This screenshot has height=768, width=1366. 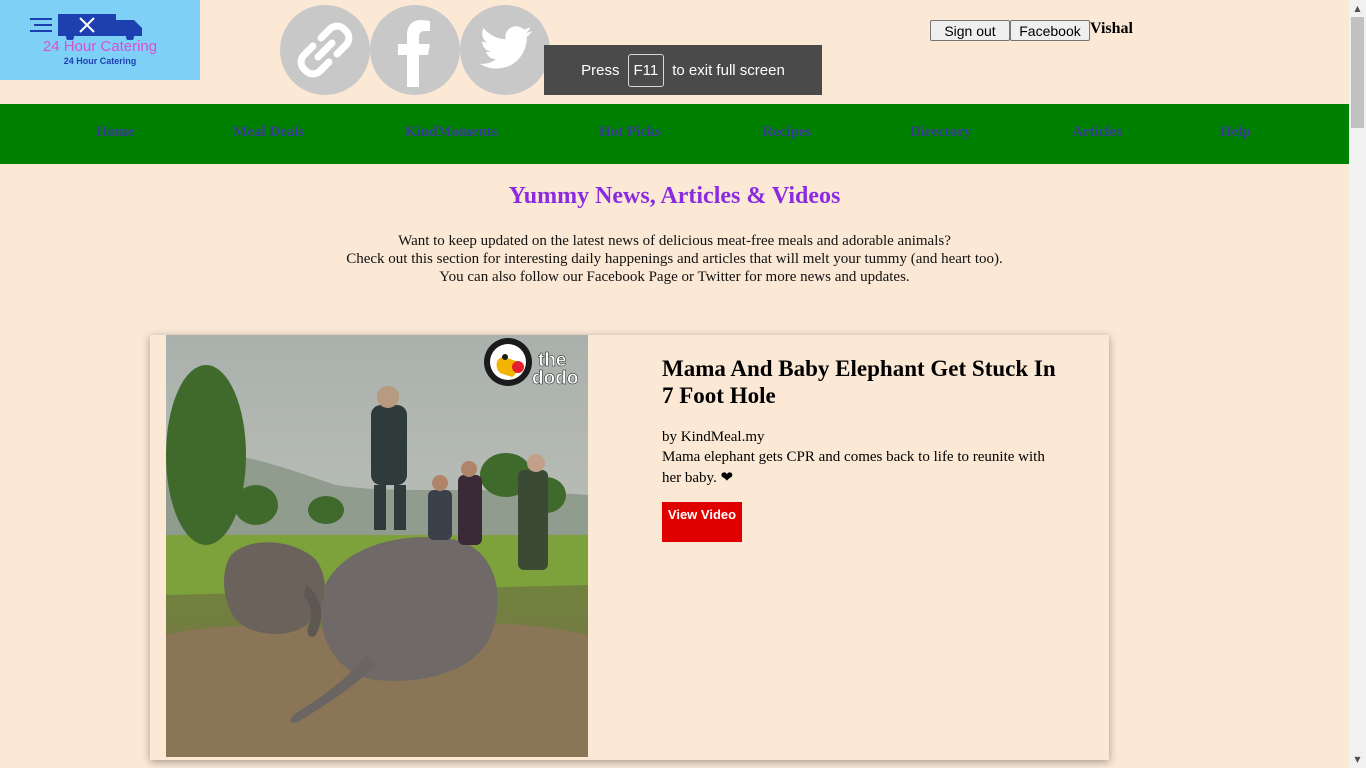 What do you see at coordinates (115, 132) in the screenshot?
I see `nav-home: Home` at bounding box center [115, 132].